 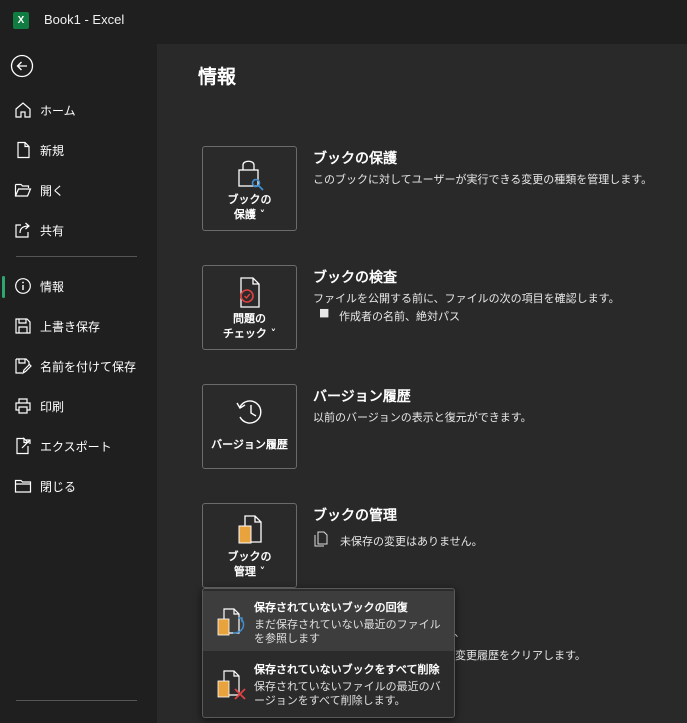 I want to click on tile-label: 問題の, so click(x=249, y=318).